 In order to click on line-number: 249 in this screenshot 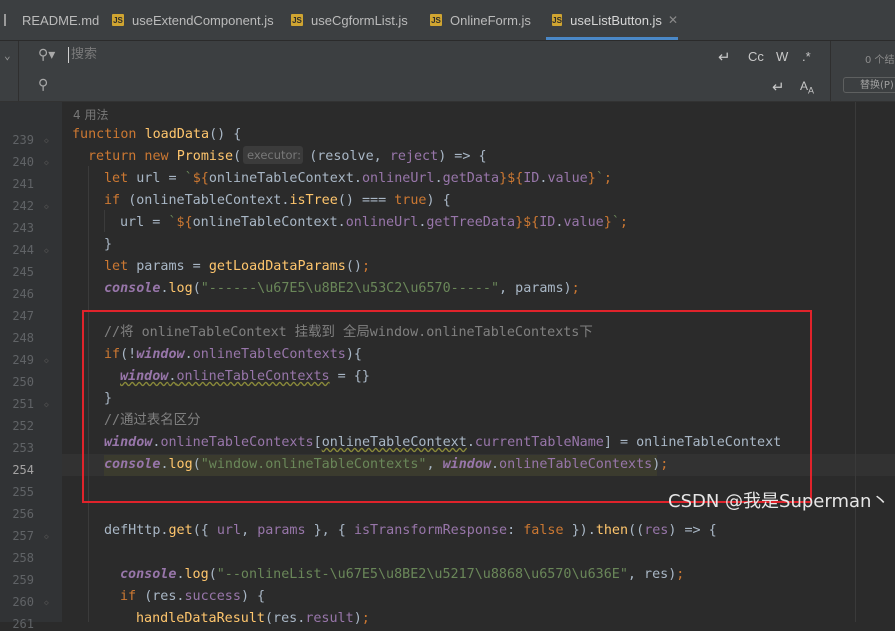, I will do `click(23, 360)`.